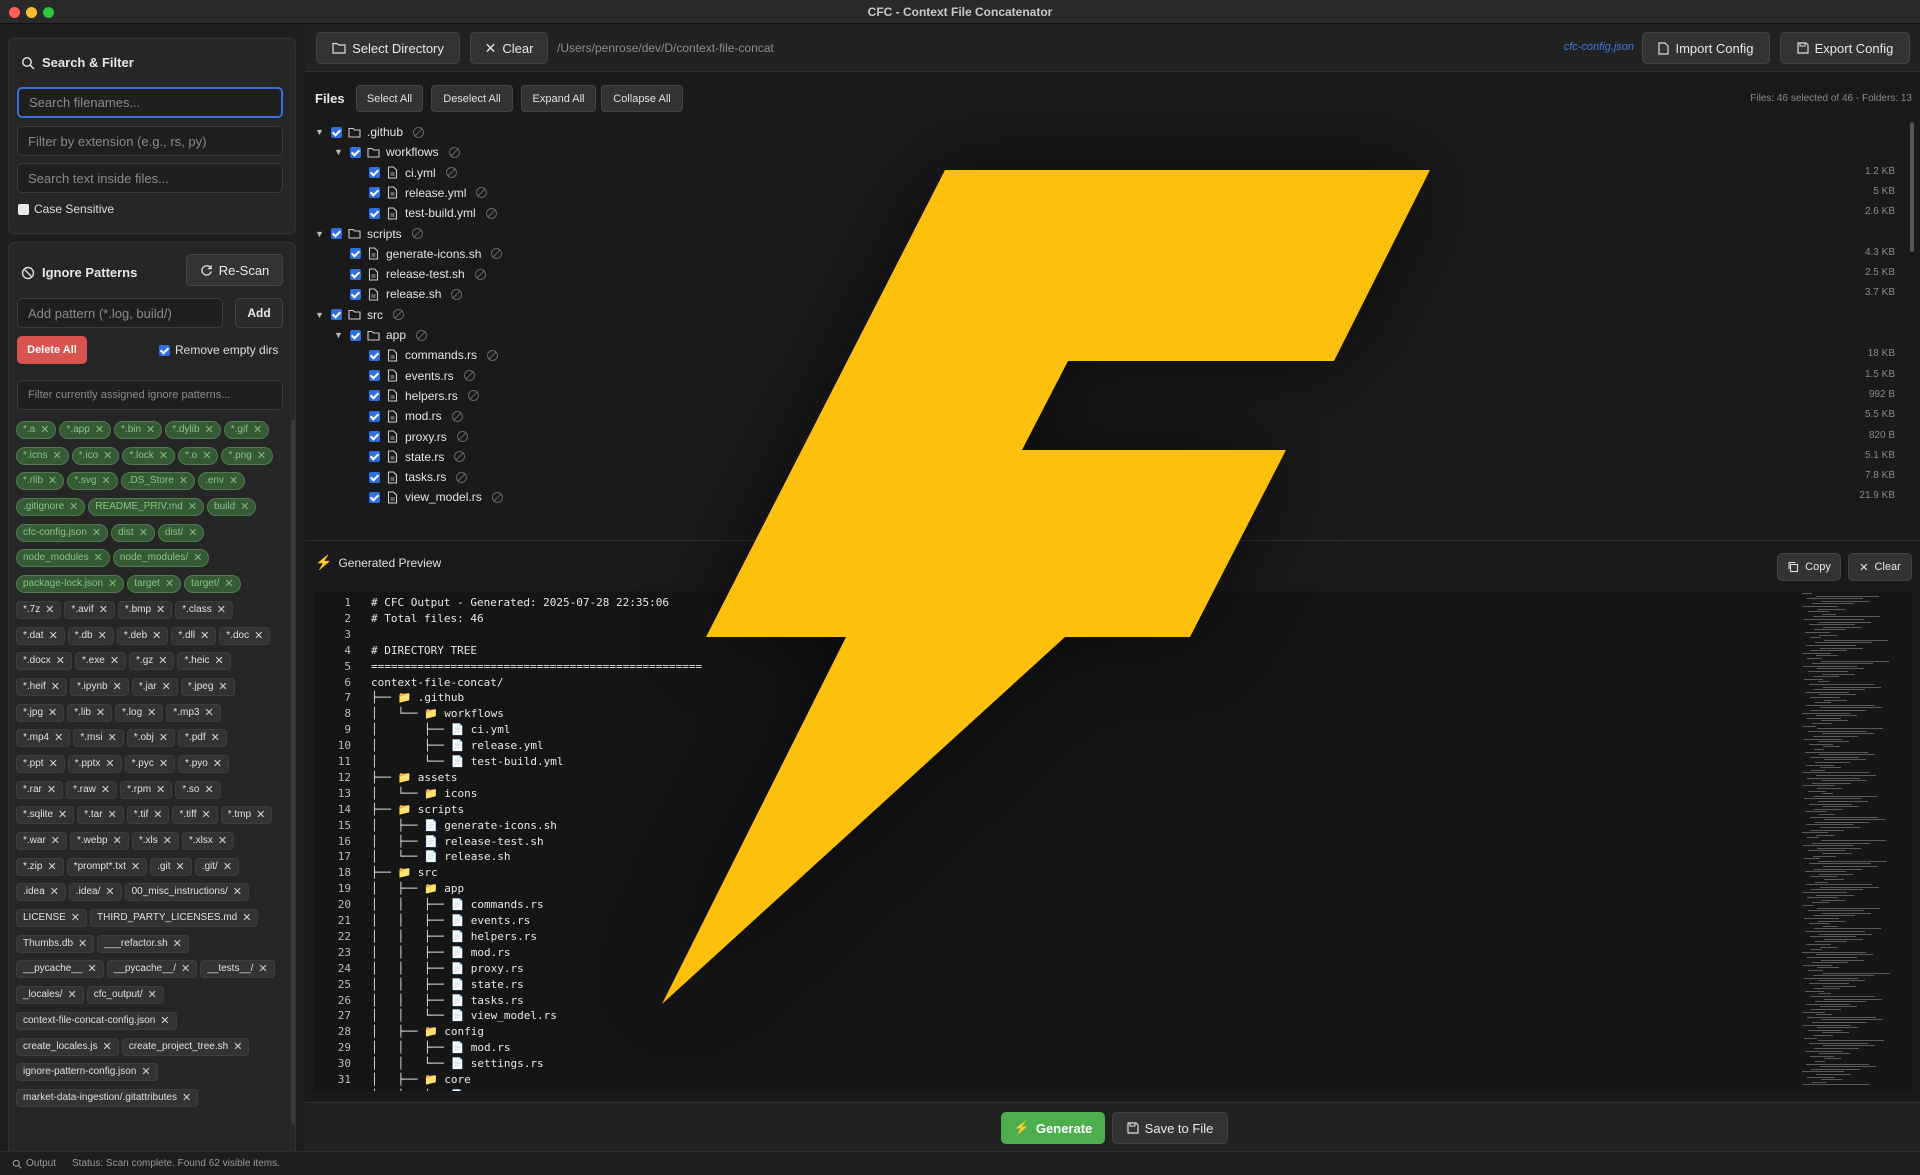 Image resolution: width=1920 pixels, height=1175 pixels. Describe the element at coordinates (150, 763) in the screenshot. I see `ignore-pattern-tag: *.pyc ✕` at that location.